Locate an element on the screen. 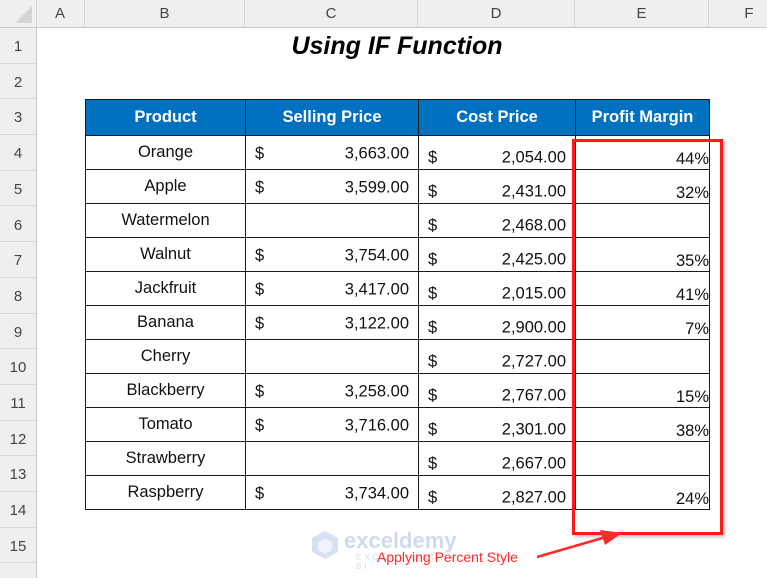  column-header-b: B is located at coordinates (165, 13).